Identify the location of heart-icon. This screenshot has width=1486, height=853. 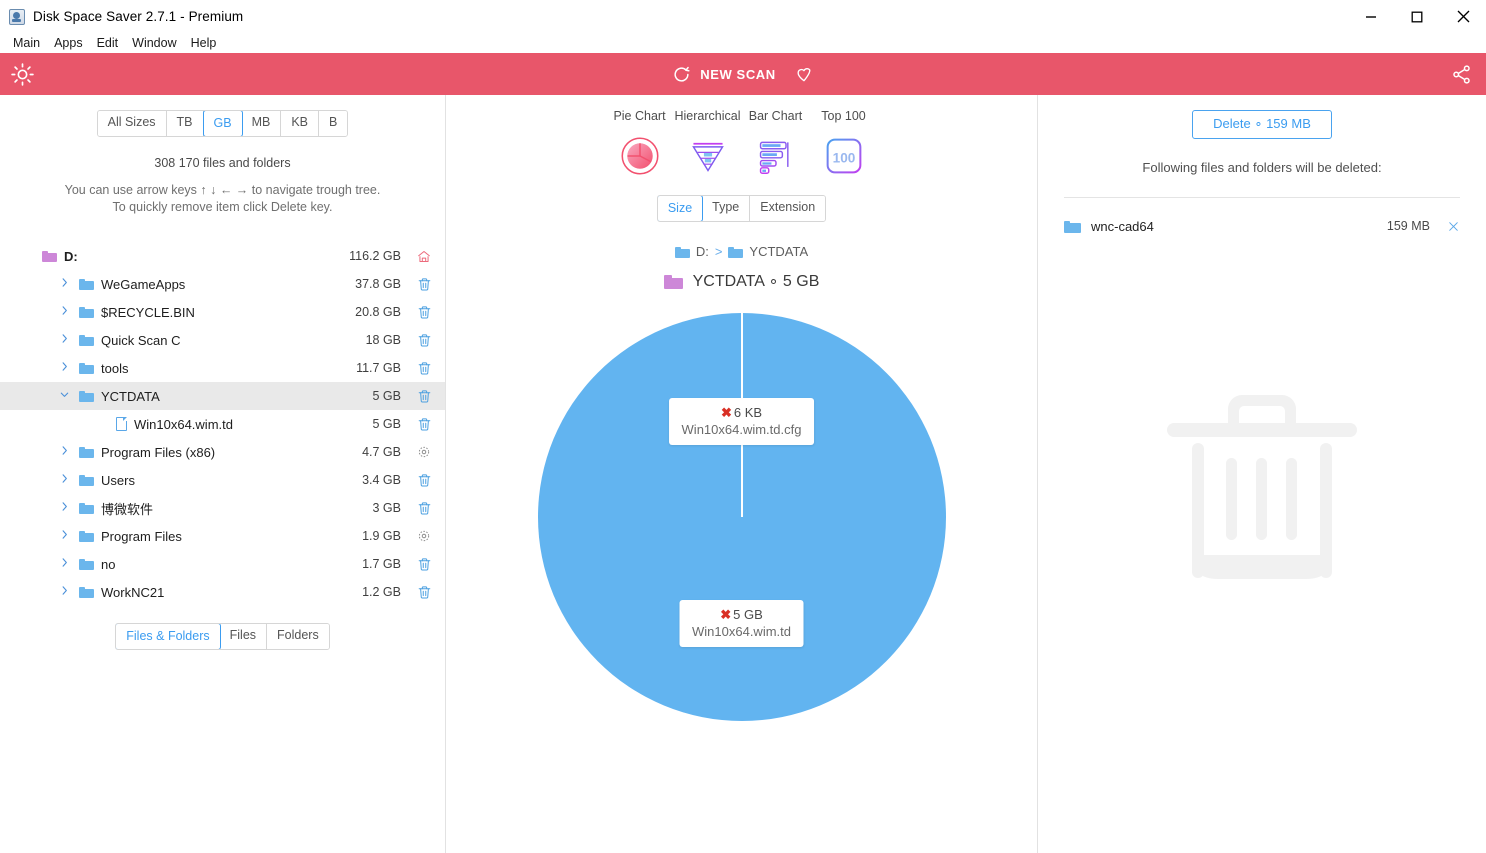
(804, 74).